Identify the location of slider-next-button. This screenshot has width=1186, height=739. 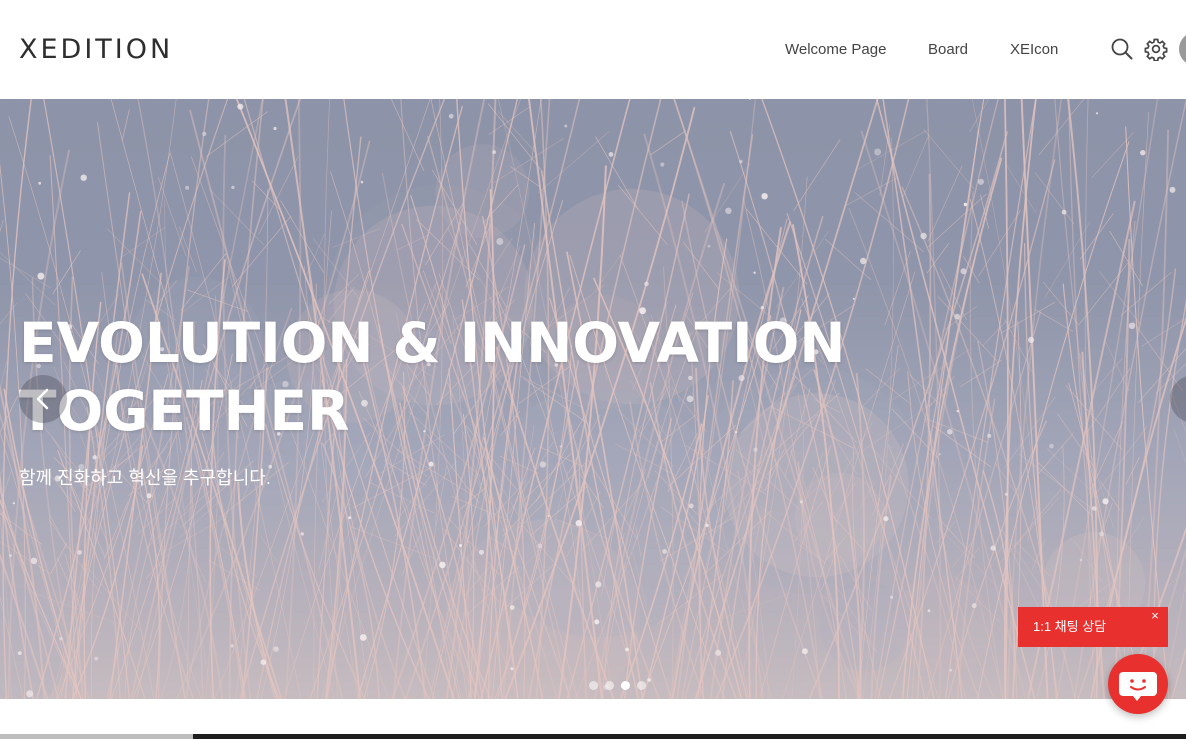
(1178, 399).